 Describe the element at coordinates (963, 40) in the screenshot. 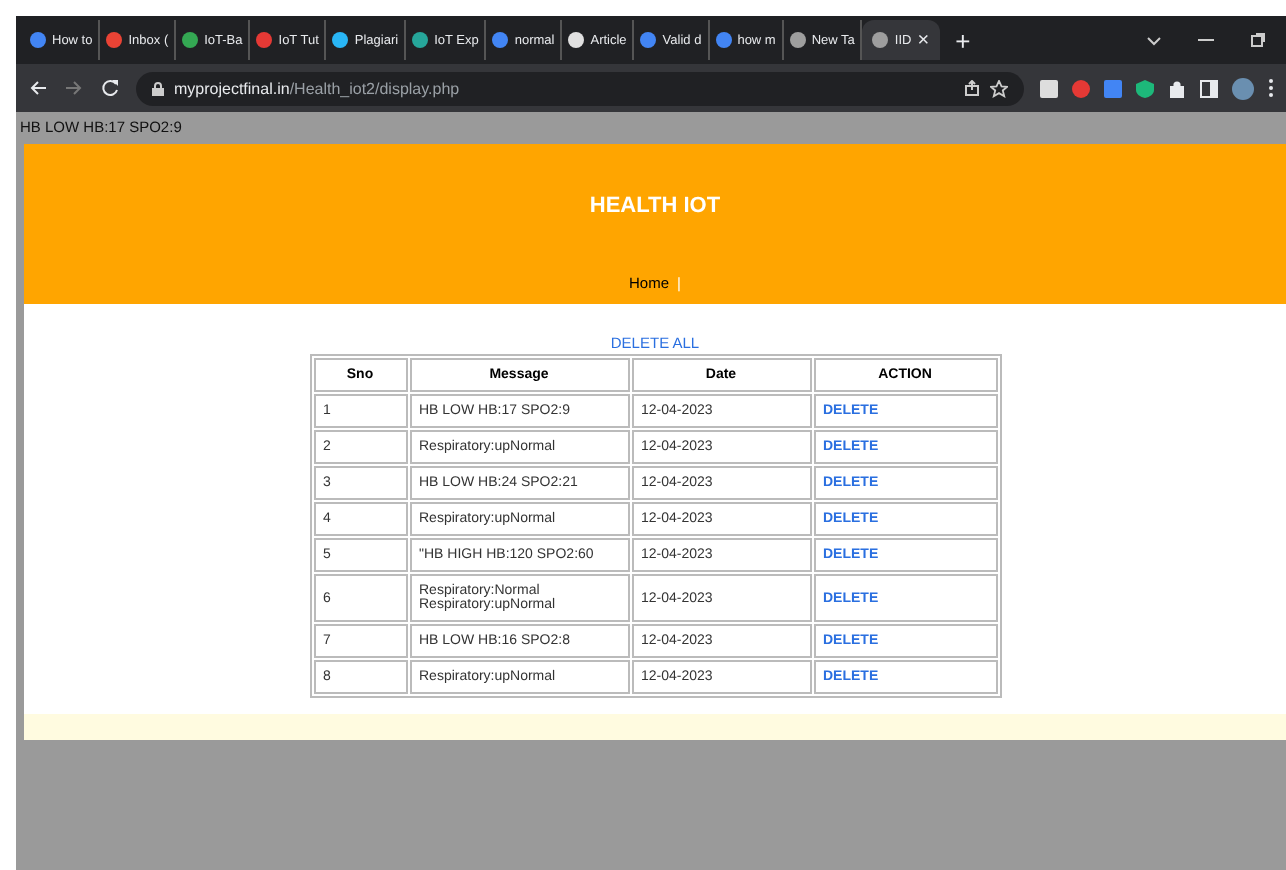

I see `new-tab-button: +` at that location.